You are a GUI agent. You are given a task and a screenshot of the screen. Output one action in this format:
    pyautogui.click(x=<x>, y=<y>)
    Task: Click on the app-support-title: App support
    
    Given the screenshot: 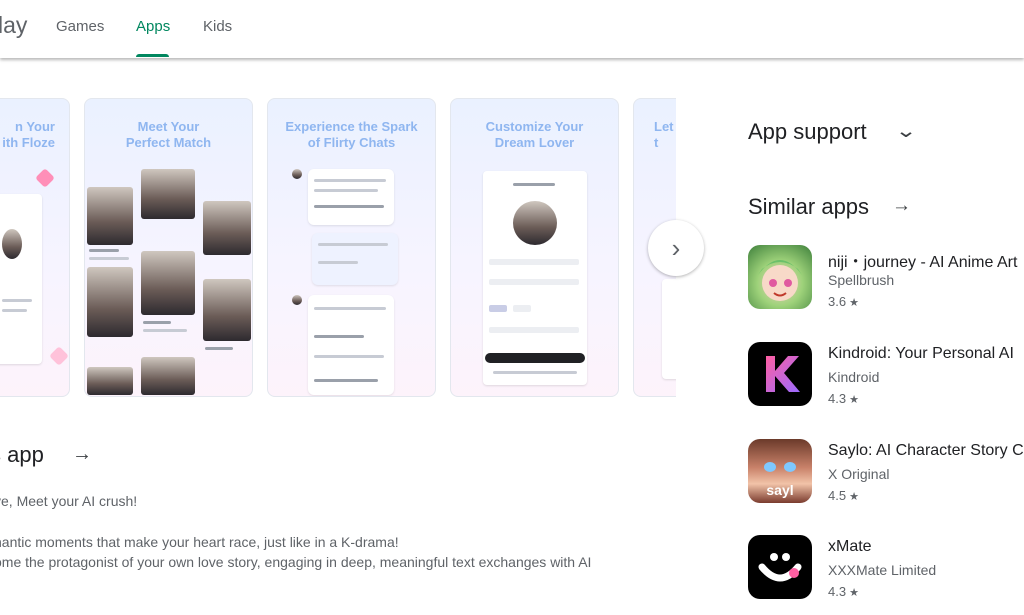 What is the action you would take?
    pyautogui.click(x=807, y=132)
    